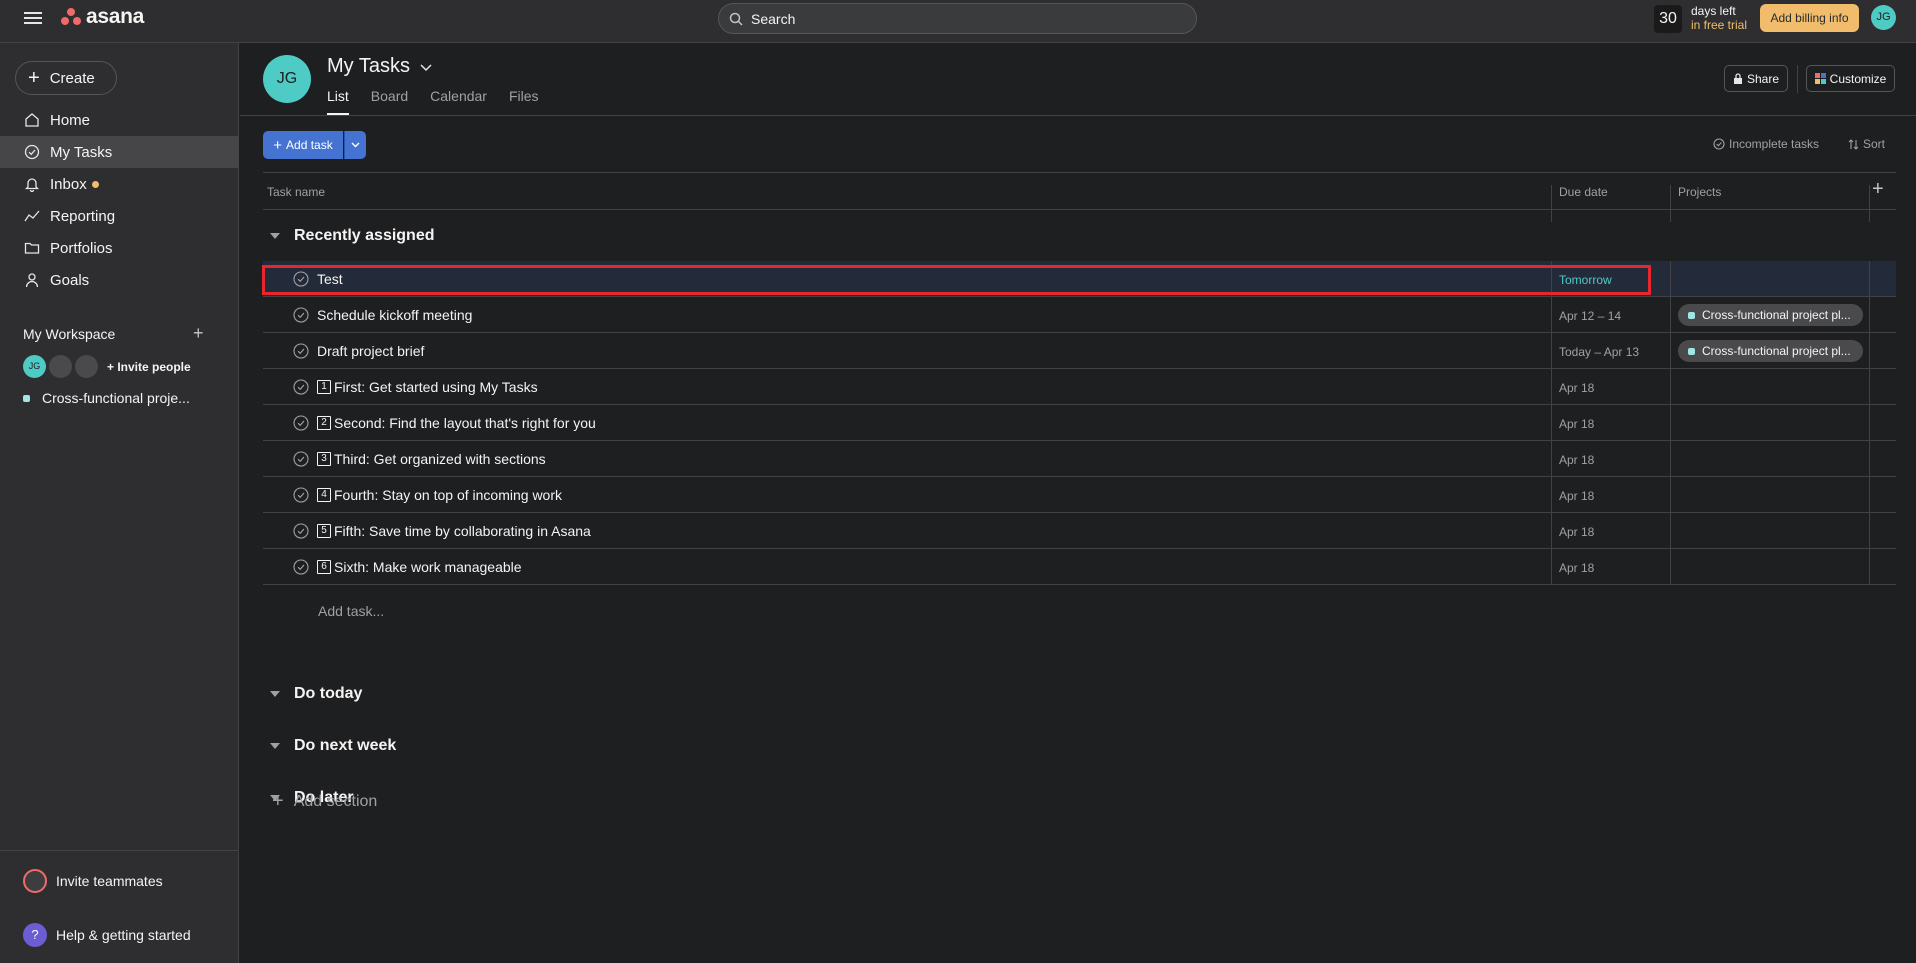  What do you see at coordinates (352, 236) in the screenshot?
I see `section-recently-assigned: Recently assigned` at bounding box center [352, 236].